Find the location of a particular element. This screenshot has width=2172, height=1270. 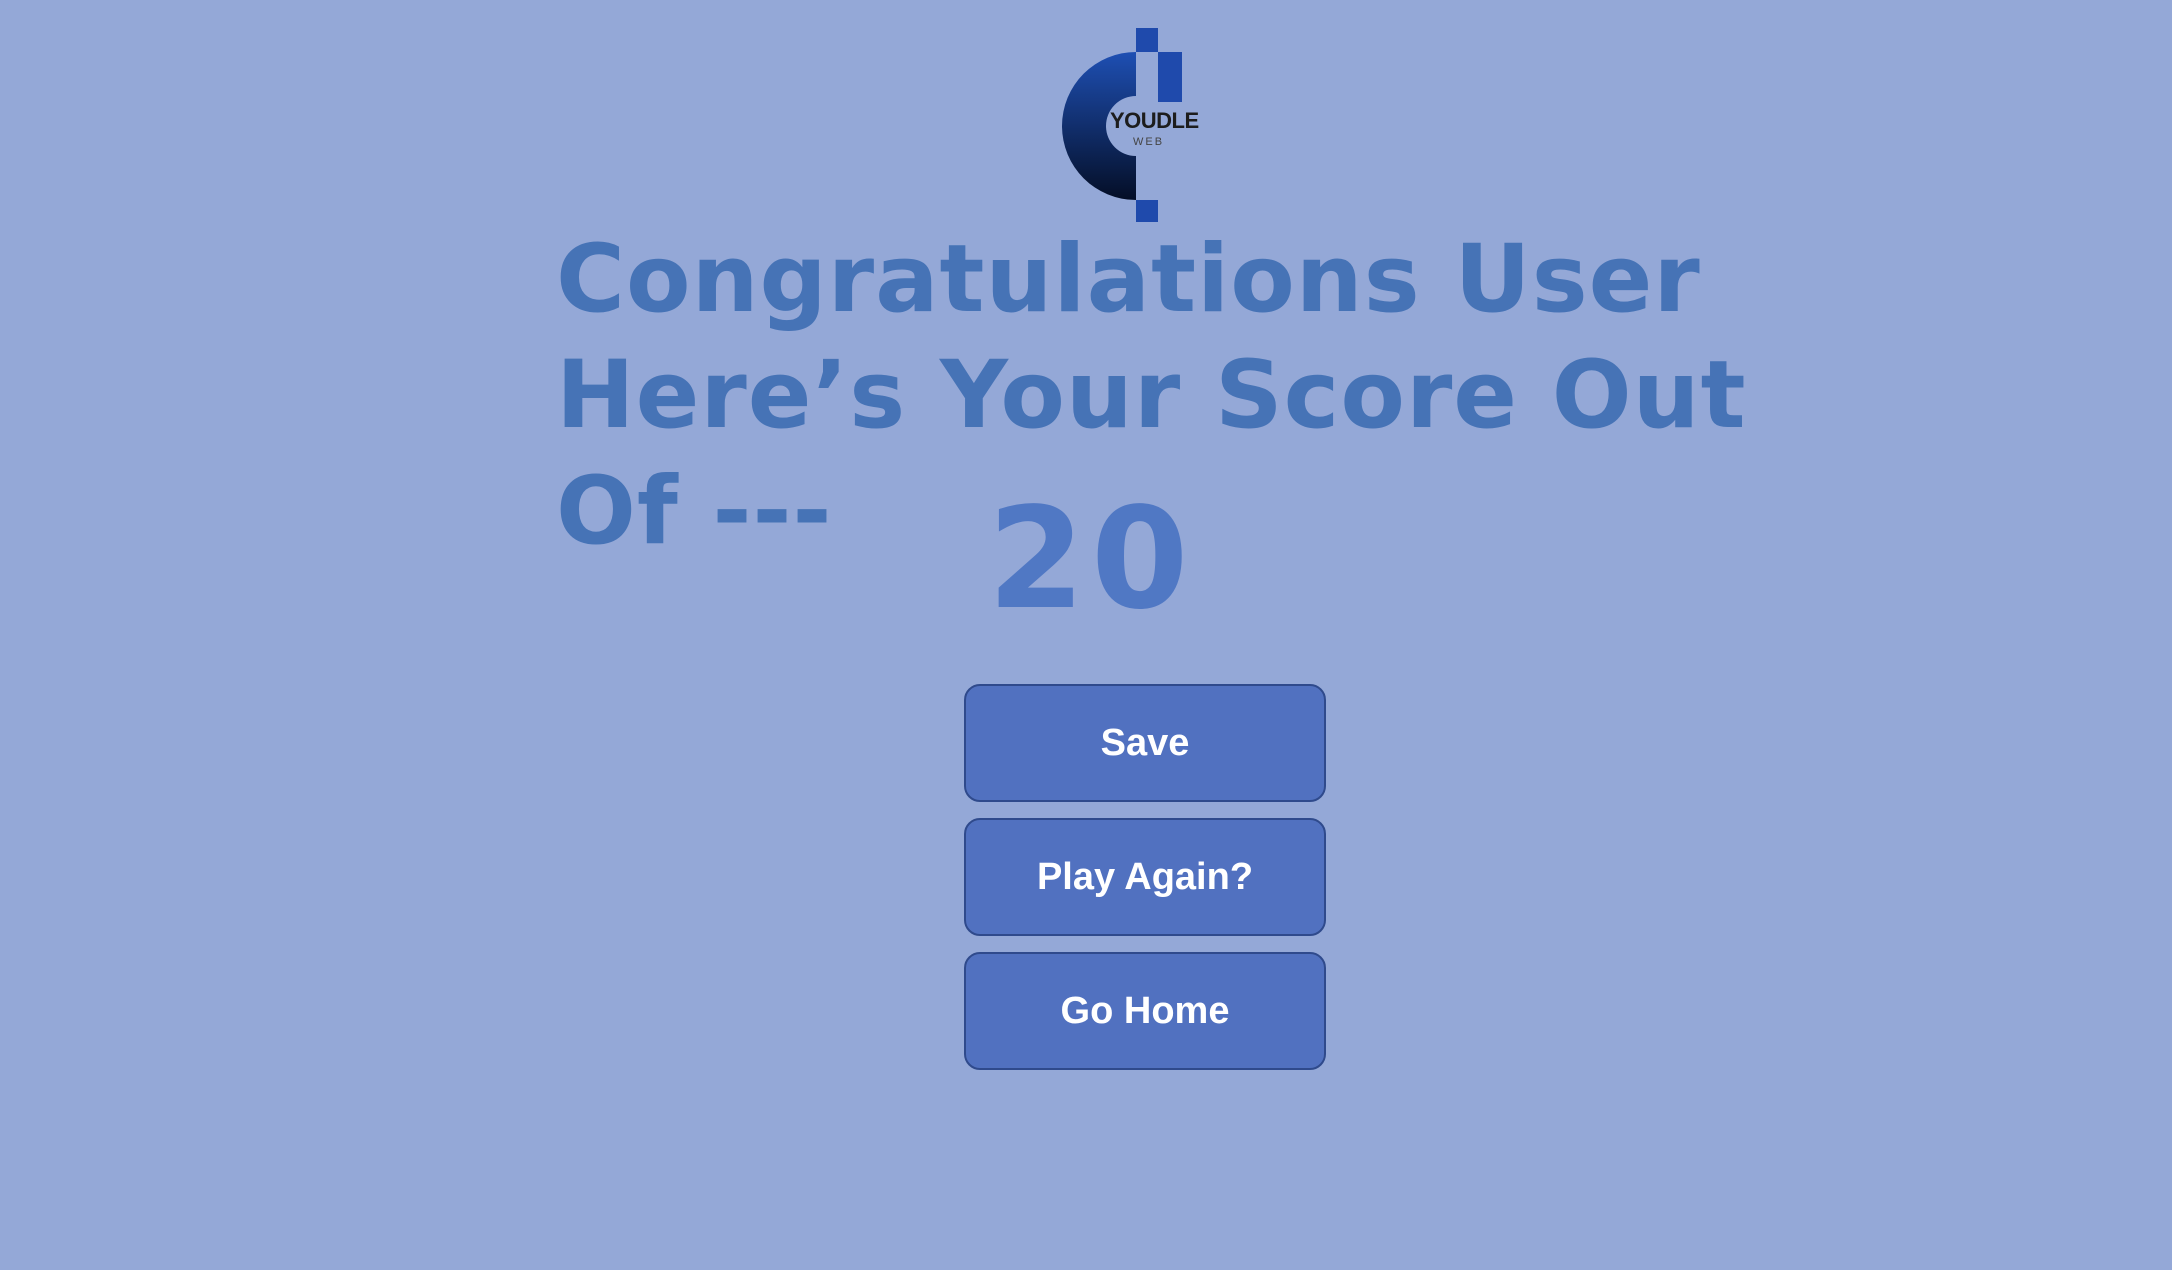

logo-subtext: WEB is located at coordinates (1149, 142).